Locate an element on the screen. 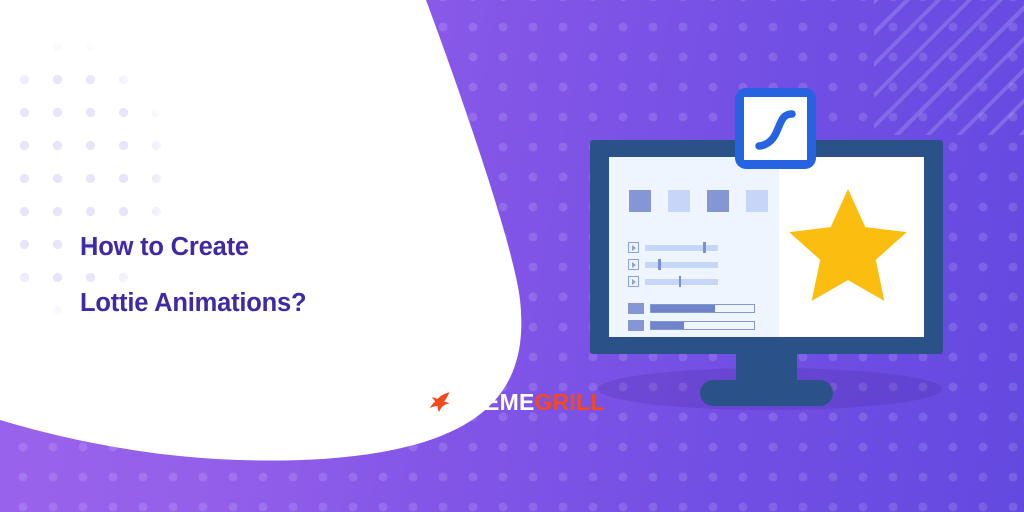  page-title: How to Create Lottie Animations? is located at coordinates (245, 275).